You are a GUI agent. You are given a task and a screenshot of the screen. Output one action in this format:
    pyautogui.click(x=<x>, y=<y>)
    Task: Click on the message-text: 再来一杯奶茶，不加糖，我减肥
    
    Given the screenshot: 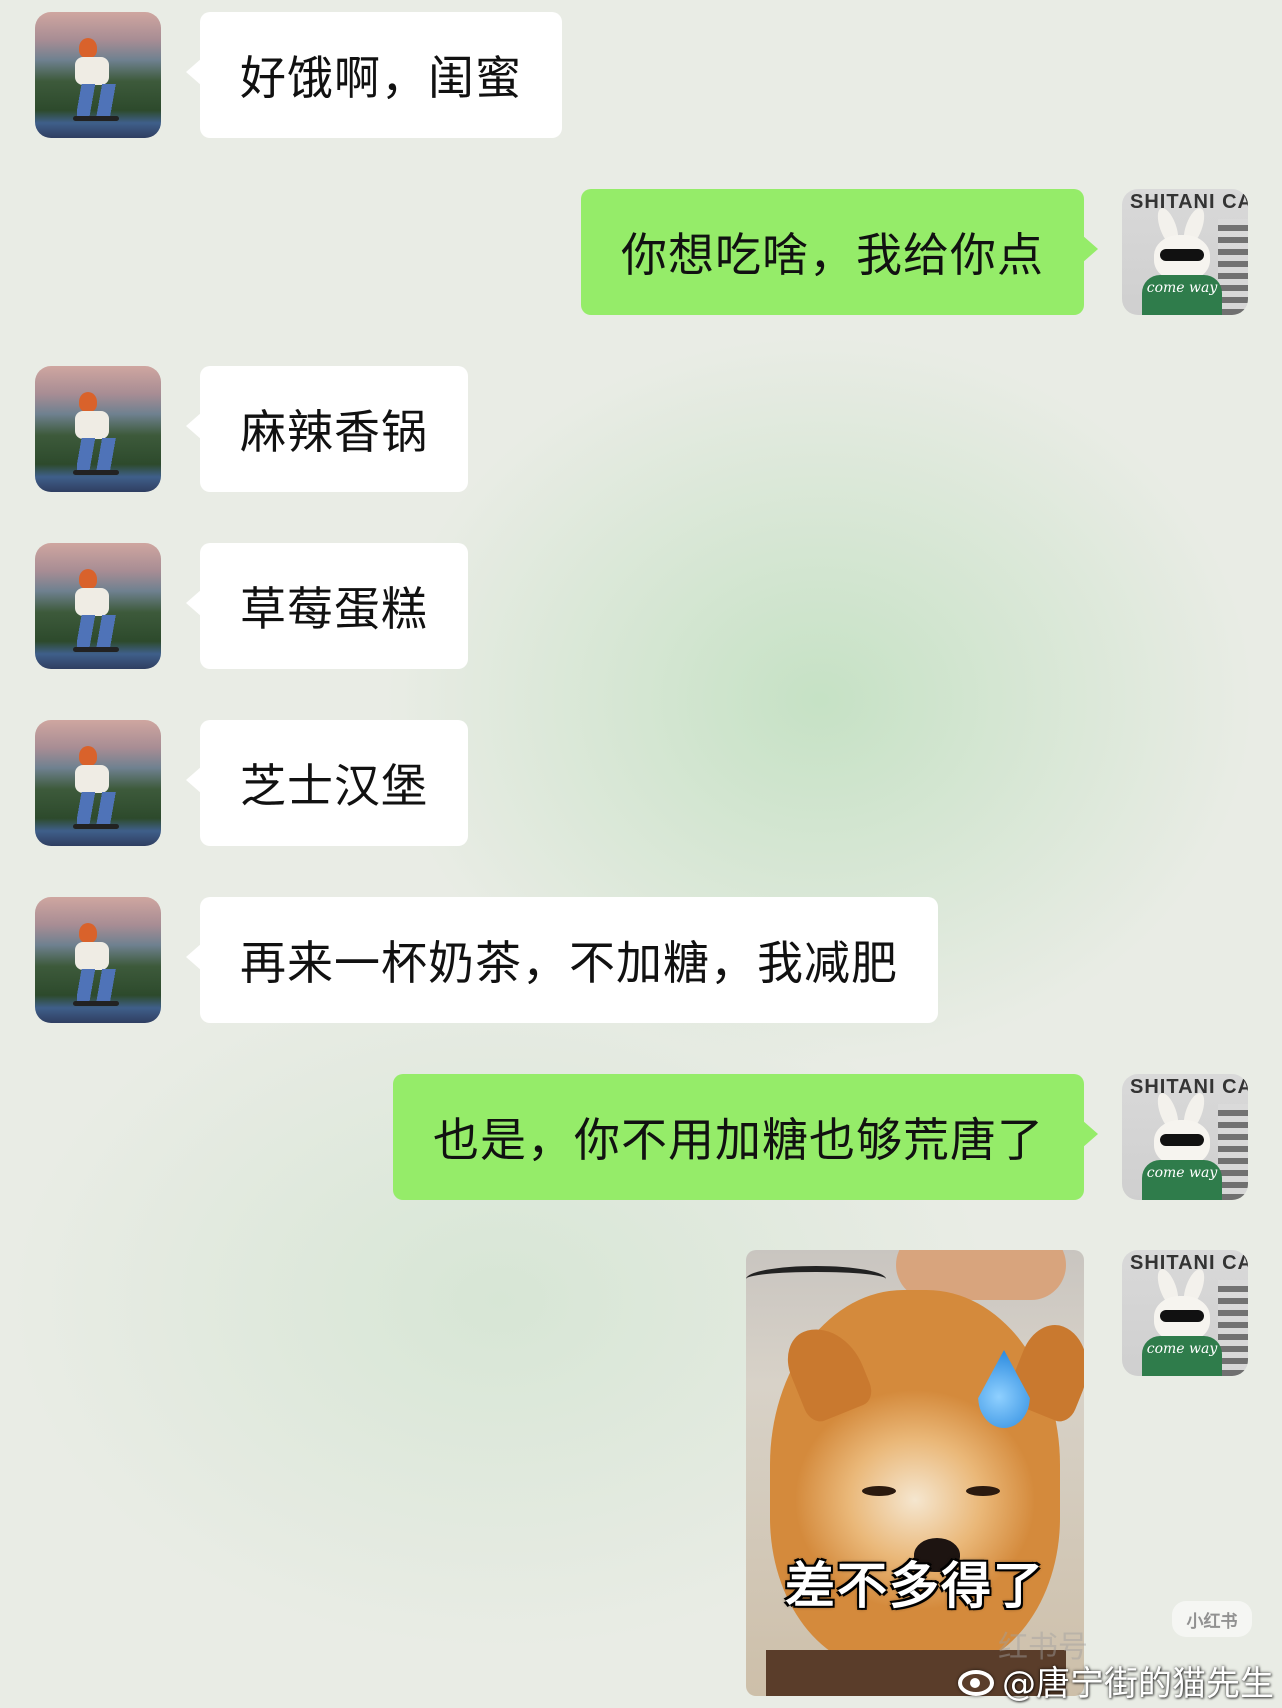 What is the action you would take?
    pyautogui.click(x=569, y=963)
    